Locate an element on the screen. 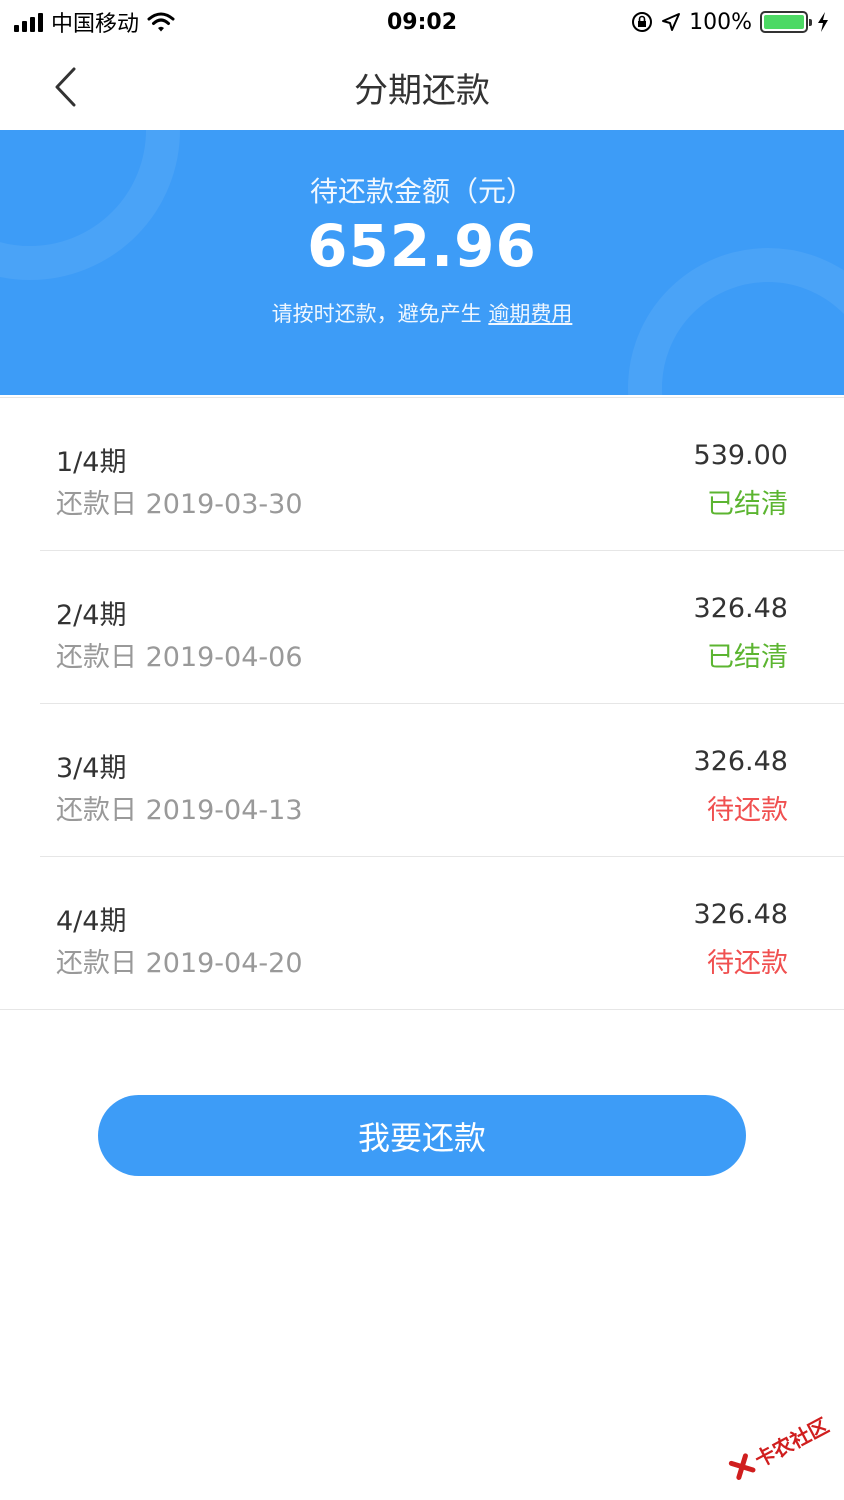 Image resolution: width=844 pixels, height=1500 pixels. repayment-reminder: 请按时还款，避免产生 逾期费用 is located at coordinates (422, 313).